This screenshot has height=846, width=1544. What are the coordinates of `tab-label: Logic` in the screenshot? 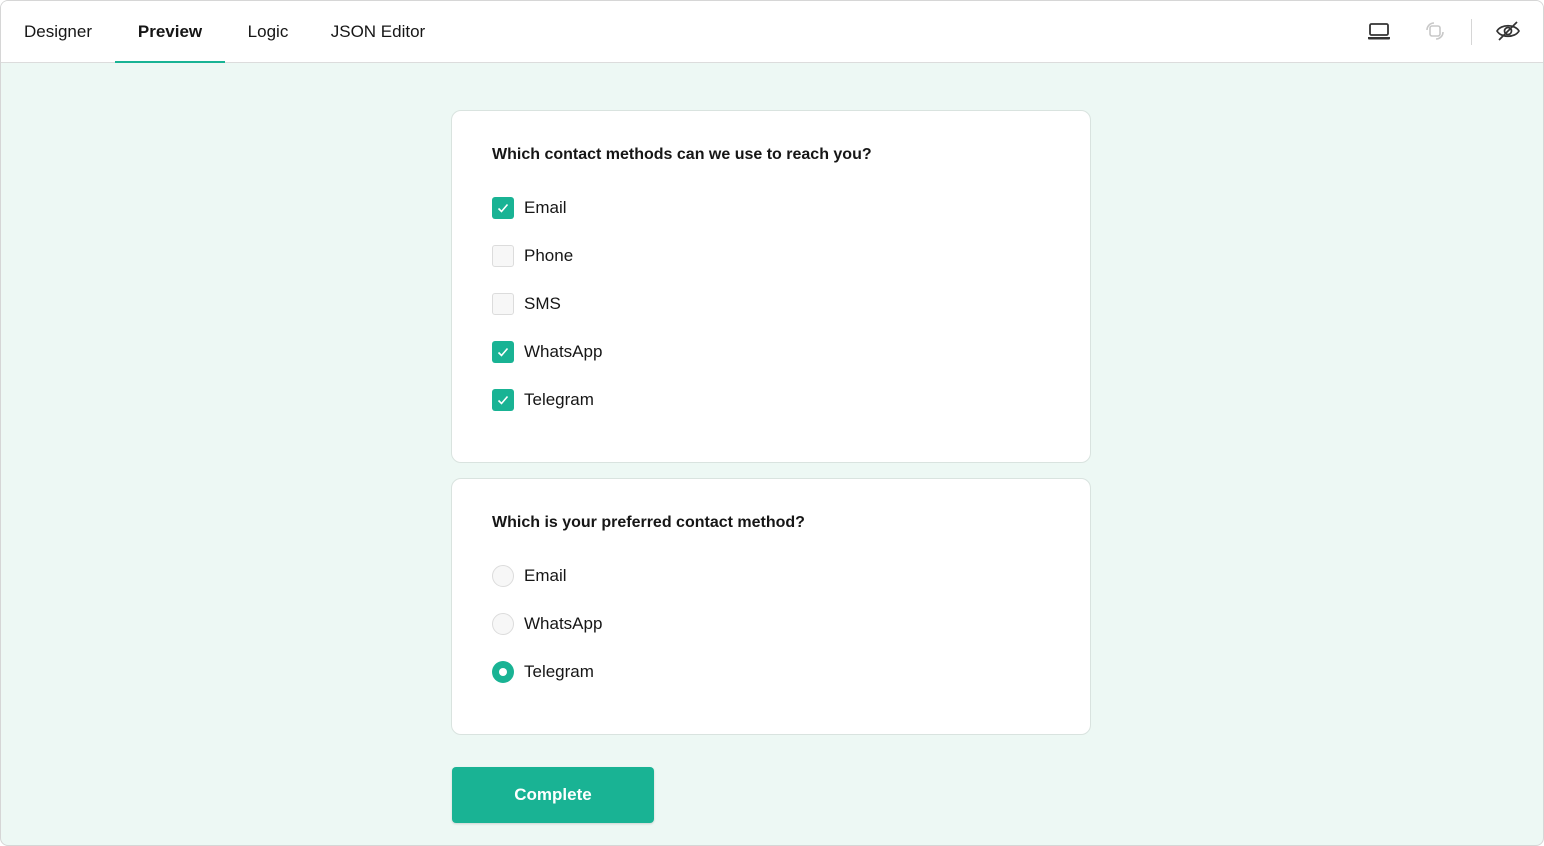 It's located at (268, 31).